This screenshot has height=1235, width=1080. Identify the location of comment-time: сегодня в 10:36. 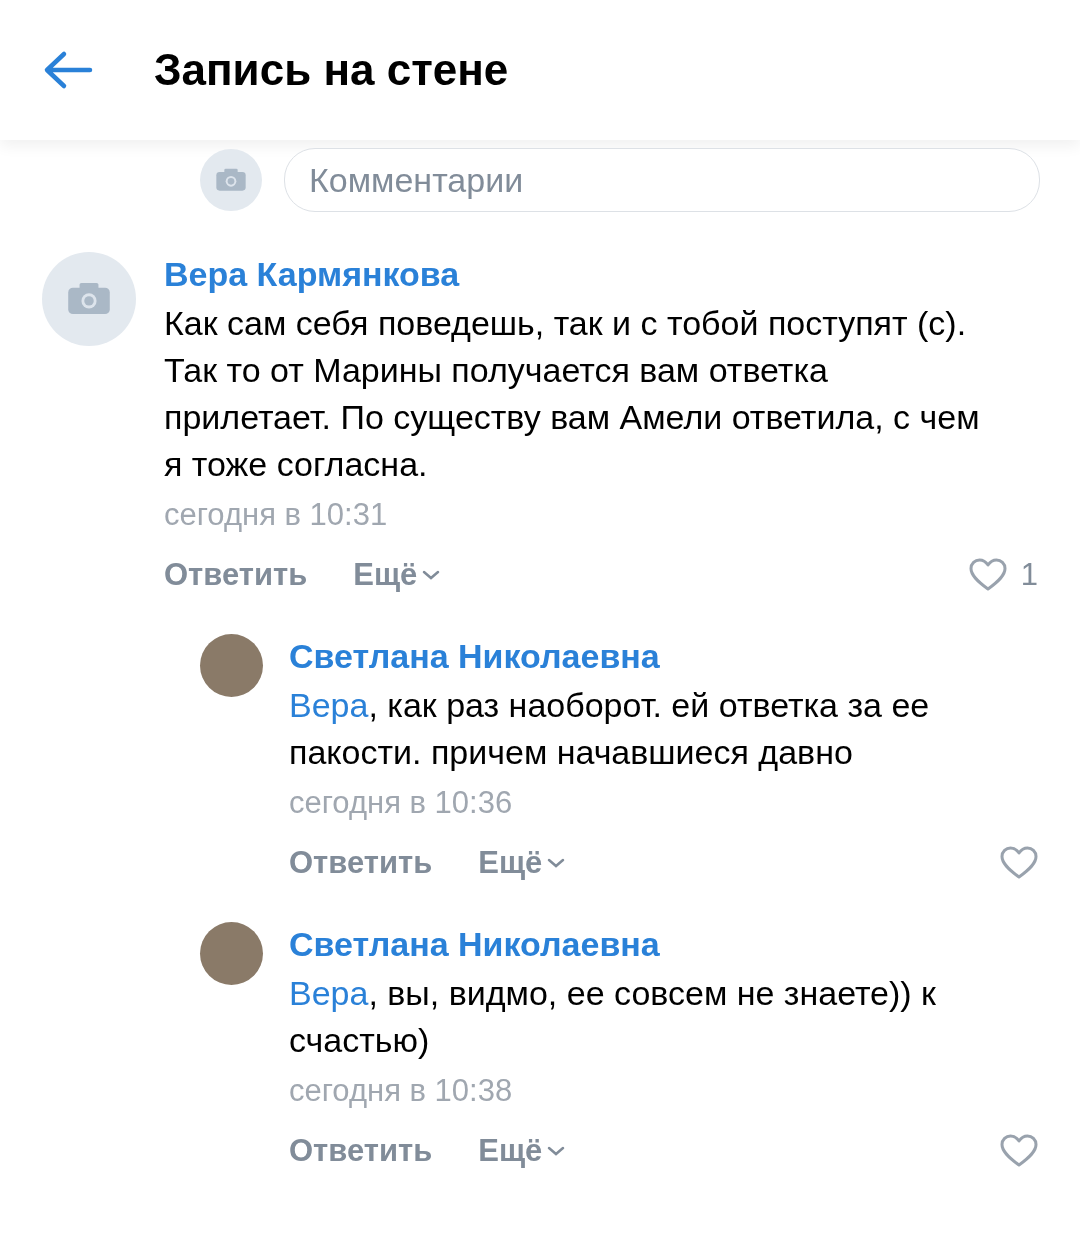
(401, 803).